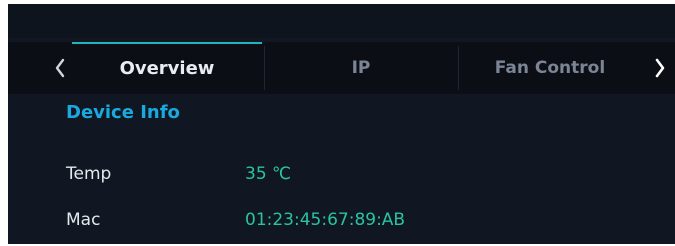  I want to click on tab-overview: Overview, so click(167, 68).